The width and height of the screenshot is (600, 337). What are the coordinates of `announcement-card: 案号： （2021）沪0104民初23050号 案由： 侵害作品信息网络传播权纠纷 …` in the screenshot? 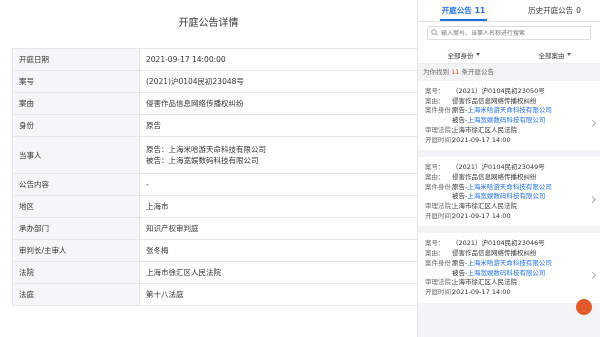 It's located at (509, 116).